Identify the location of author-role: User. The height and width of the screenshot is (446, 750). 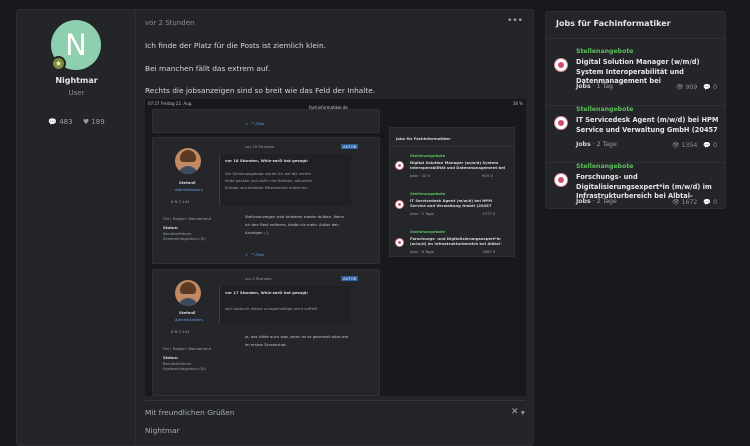
(76, 93).